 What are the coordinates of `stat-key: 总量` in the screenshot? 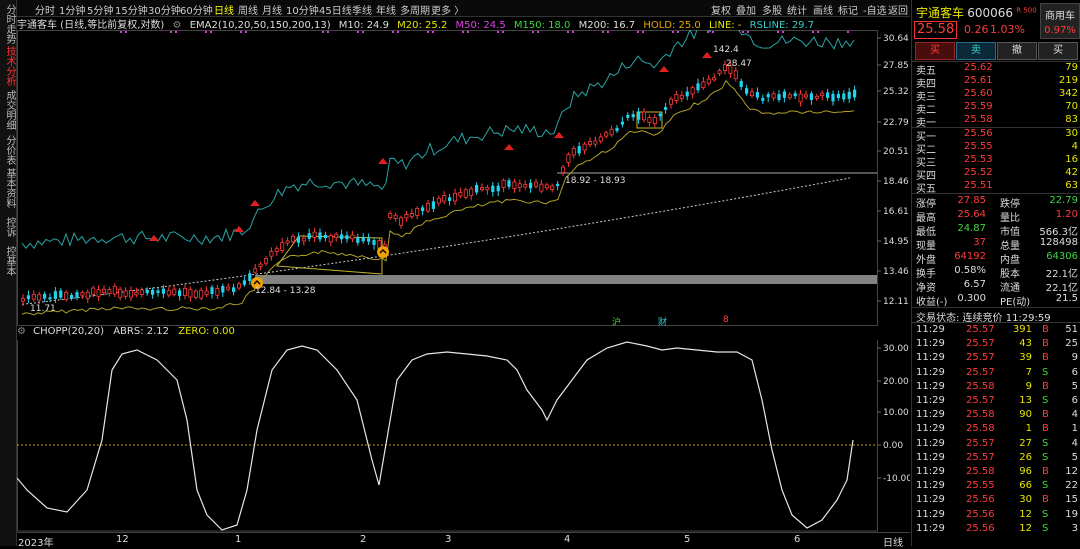 It's located at (1010, 246).